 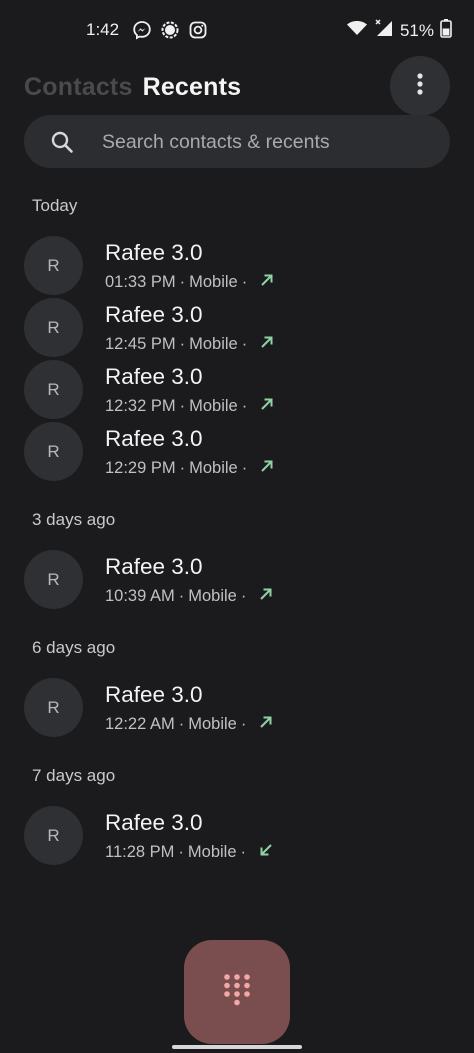 What do you see at coordinates (140, 596) in the screenshot?
I see `call-time: 10:39 AM` at bounding box center [140, 596].